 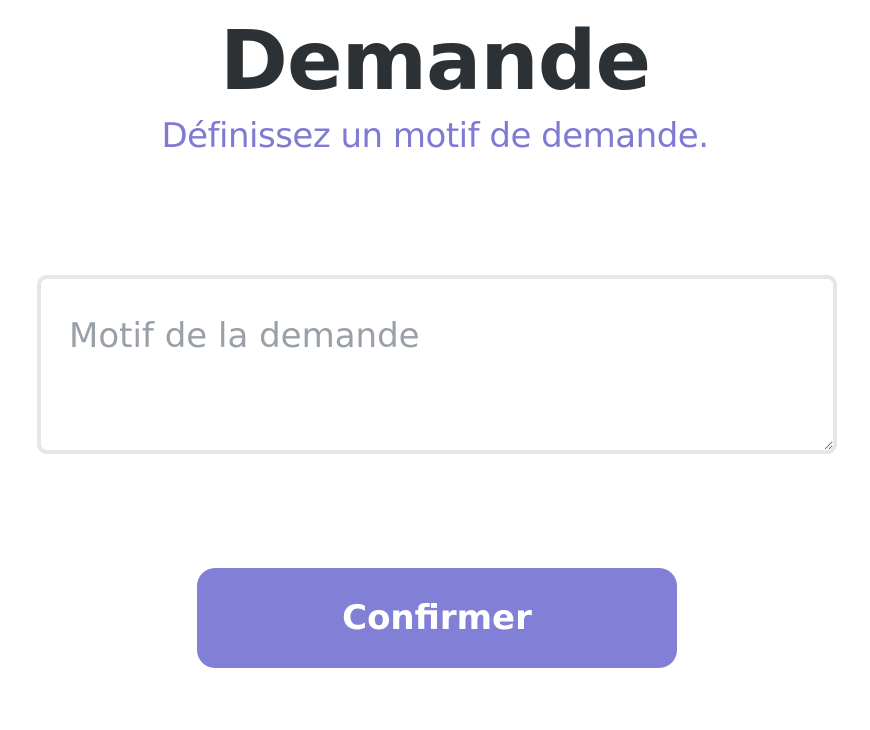 What do you see at coordinates (437, 618) in the screenshot?
I see `confirm-button: Confirmer` at bounding box center [437, 618].